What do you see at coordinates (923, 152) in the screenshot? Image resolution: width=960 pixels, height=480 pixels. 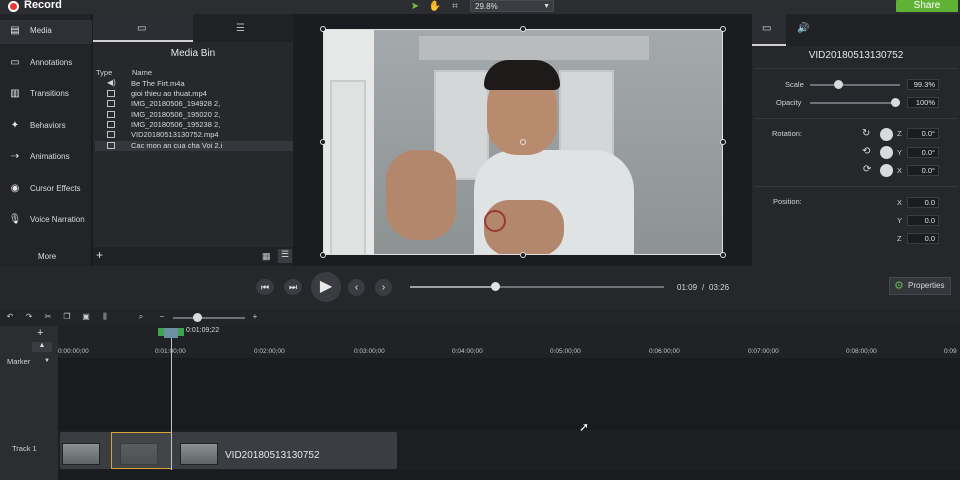 I see `rotation-y-field: 0.0°` at bounding box center [923, 152].